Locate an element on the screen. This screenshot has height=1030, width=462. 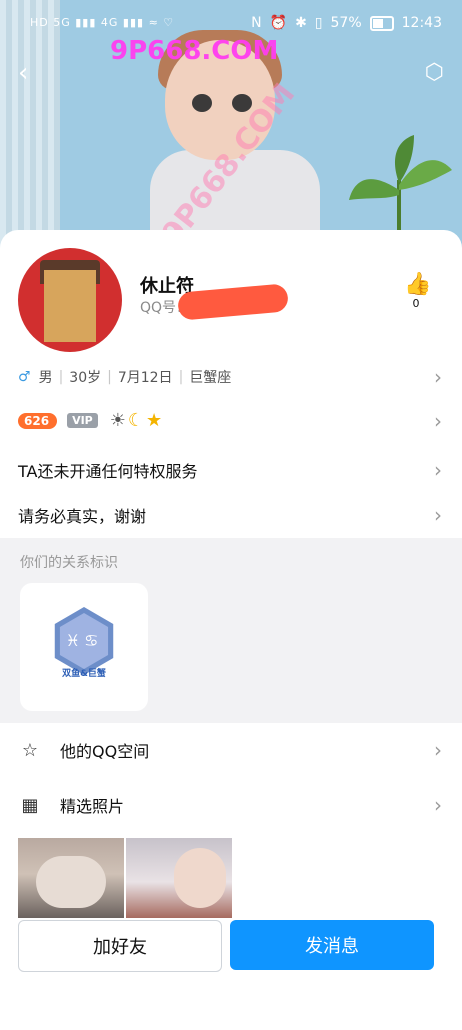
relationship-badge-label: 双鱼&巨蟹 is located at coordinates (84, 674).